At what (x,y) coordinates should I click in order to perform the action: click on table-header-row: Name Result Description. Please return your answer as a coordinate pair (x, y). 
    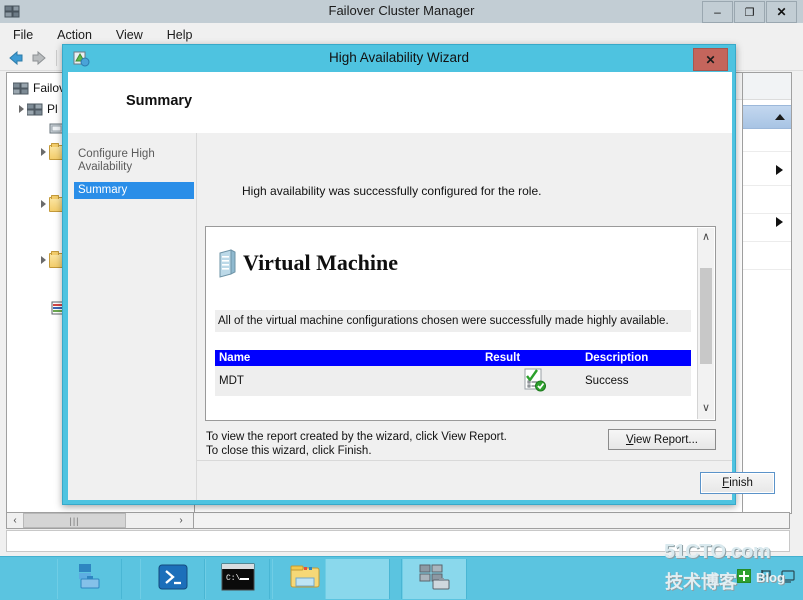
    Looking at the image, I should click on (453, 358).